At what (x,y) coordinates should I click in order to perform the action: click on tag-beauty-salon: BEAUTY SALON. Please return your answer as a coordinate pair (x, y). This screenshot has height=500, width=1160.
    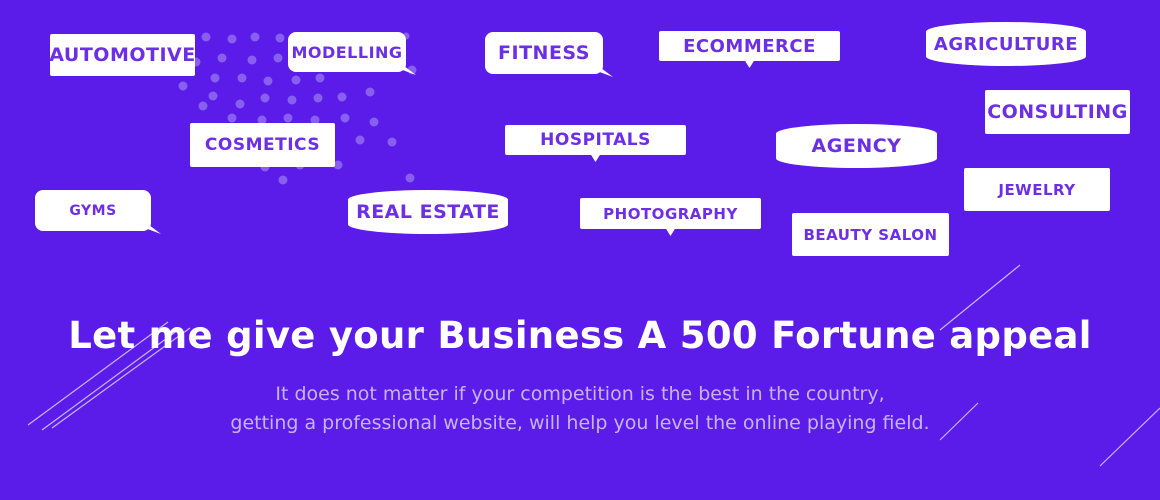
    Looking at the image, I should click on (870, 234).